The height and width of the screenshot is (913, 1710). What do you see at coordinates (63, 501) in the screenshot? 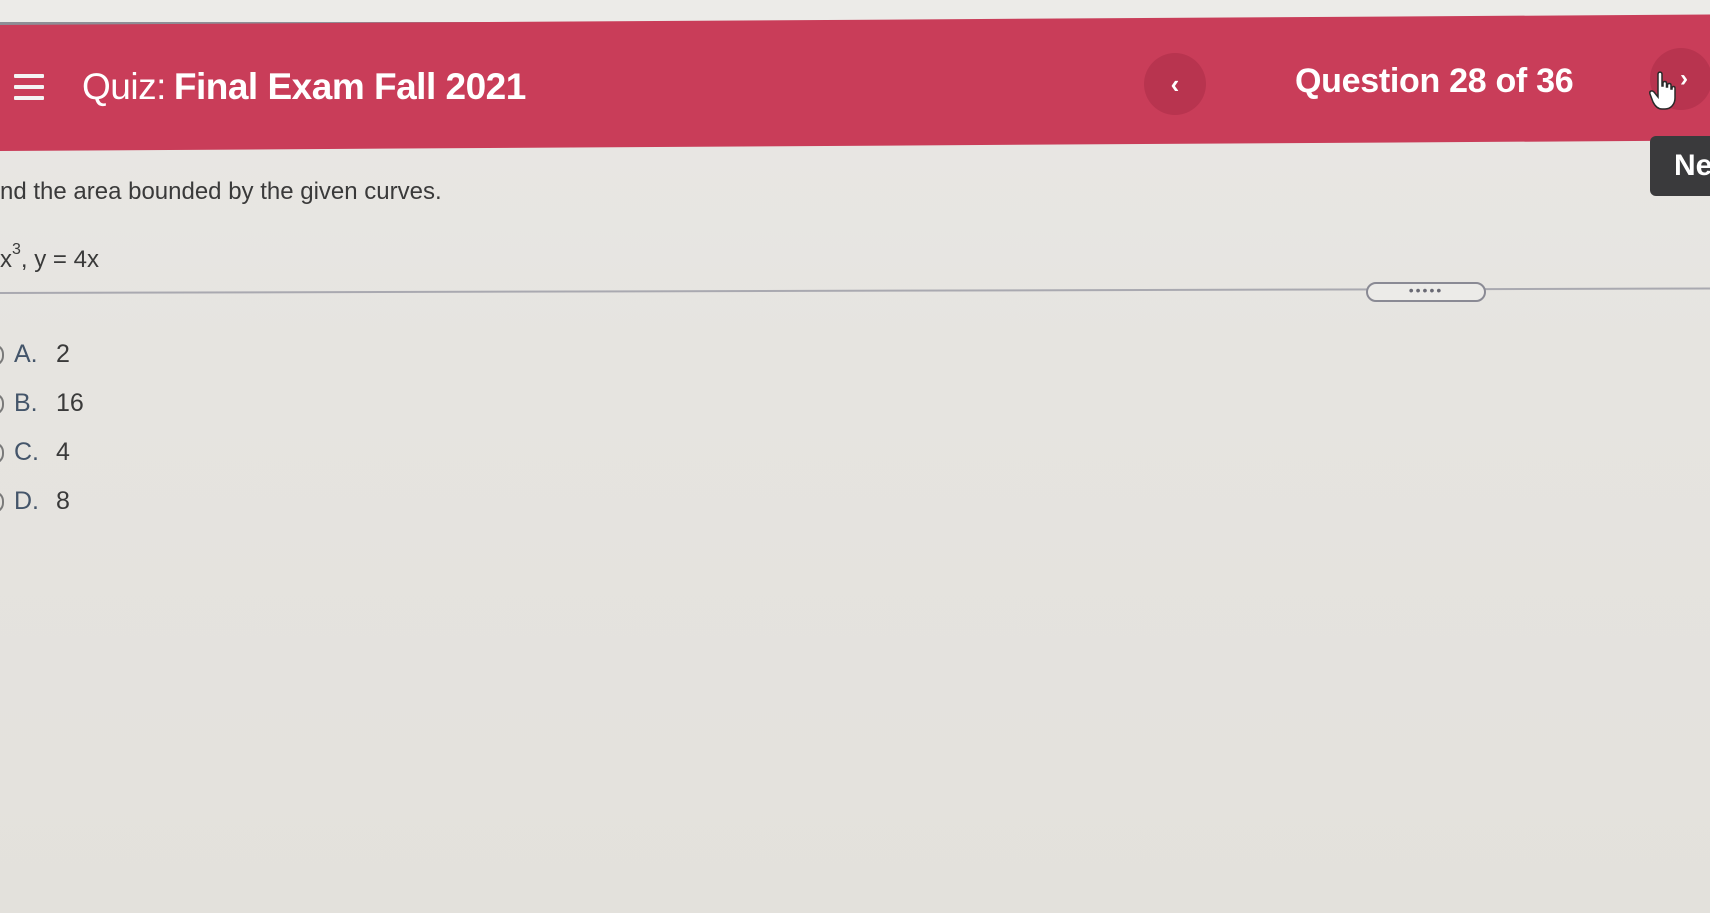
I see `option-value: 8` at bounding box center [63, 501].